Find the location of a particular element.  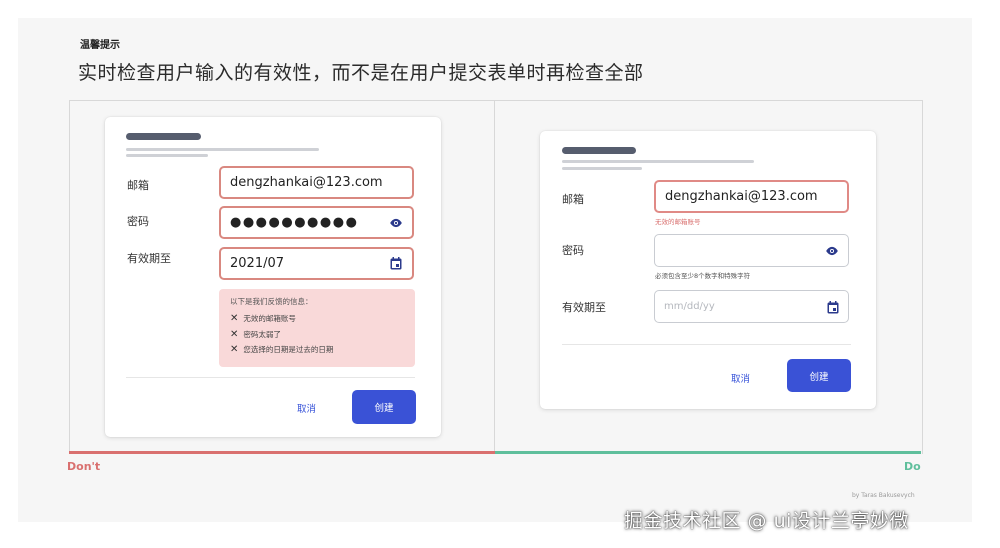

error-item-text: 您选择的日期是过去的日期 is located at coordinates (288, 349).